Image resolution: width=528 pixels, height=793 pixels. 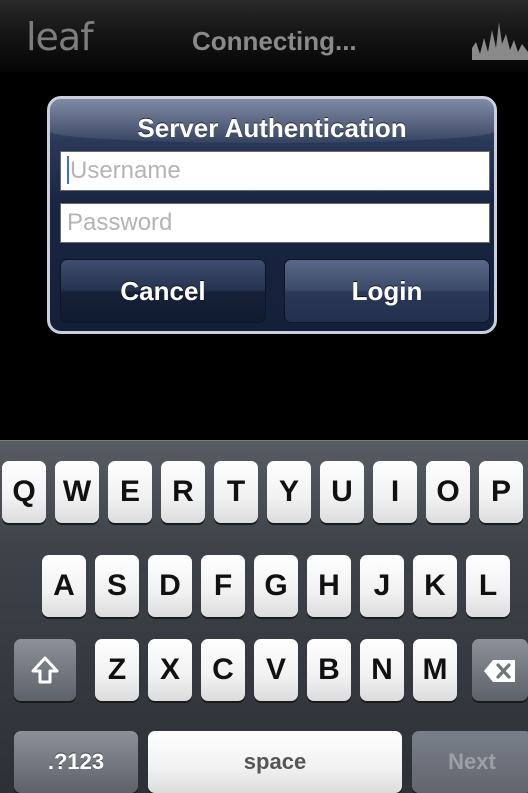 I want to click on shift-arrow-icon, so click(x=45, y=670).